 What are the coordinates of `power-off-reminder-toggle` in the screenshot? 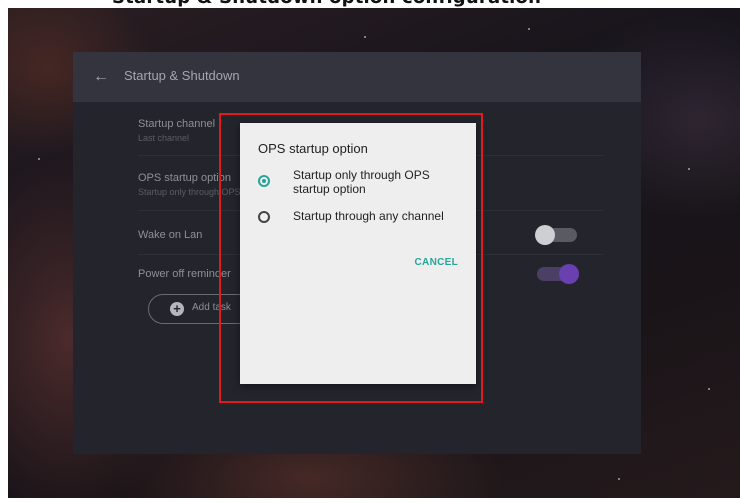 It's located at (558, 274).